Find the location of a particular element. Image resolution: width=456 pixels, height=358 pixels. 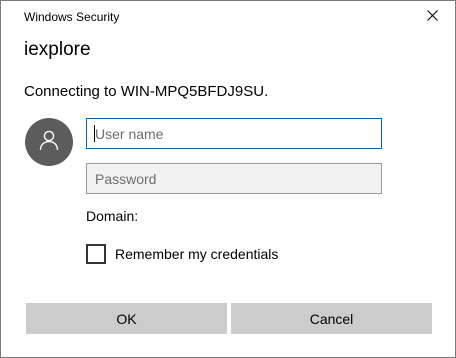

username-input is located at coordinates (234, 133).